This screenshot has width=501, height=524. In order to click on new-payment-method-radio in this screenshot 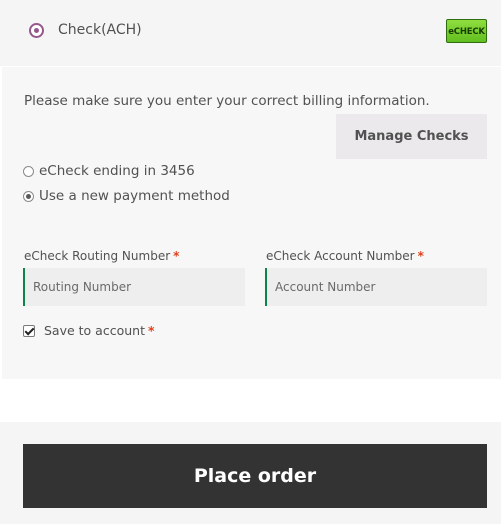, I will do `click(28, 196)`.